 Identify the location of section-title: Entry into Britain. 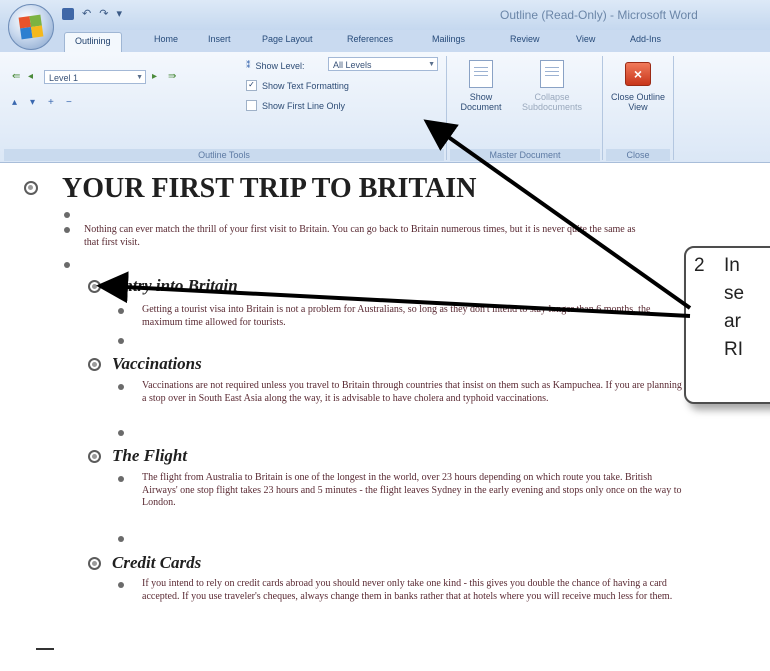
(175, 286).